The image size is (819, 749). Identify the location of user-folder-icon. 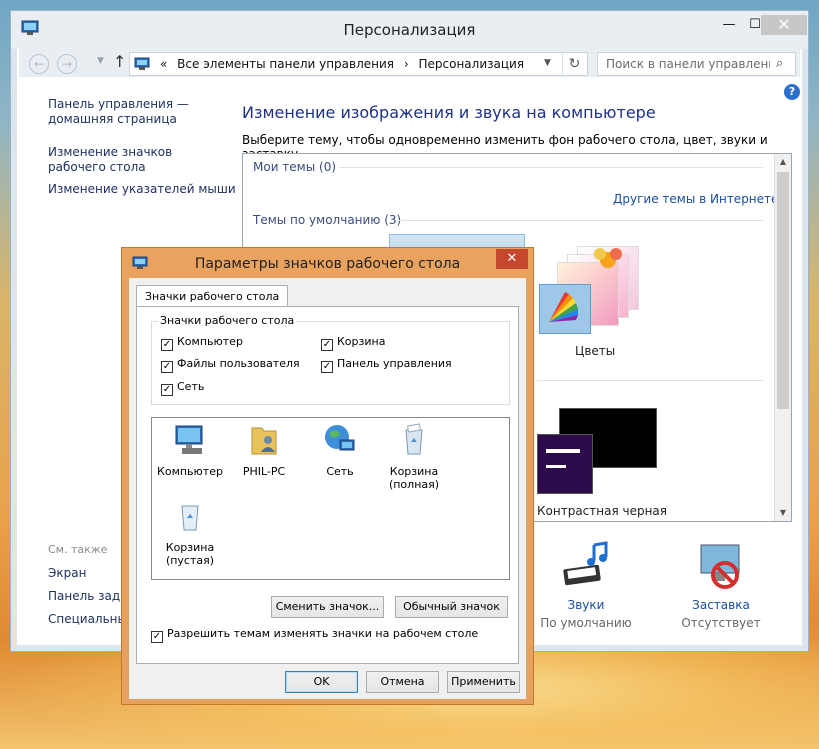
(264, 441).